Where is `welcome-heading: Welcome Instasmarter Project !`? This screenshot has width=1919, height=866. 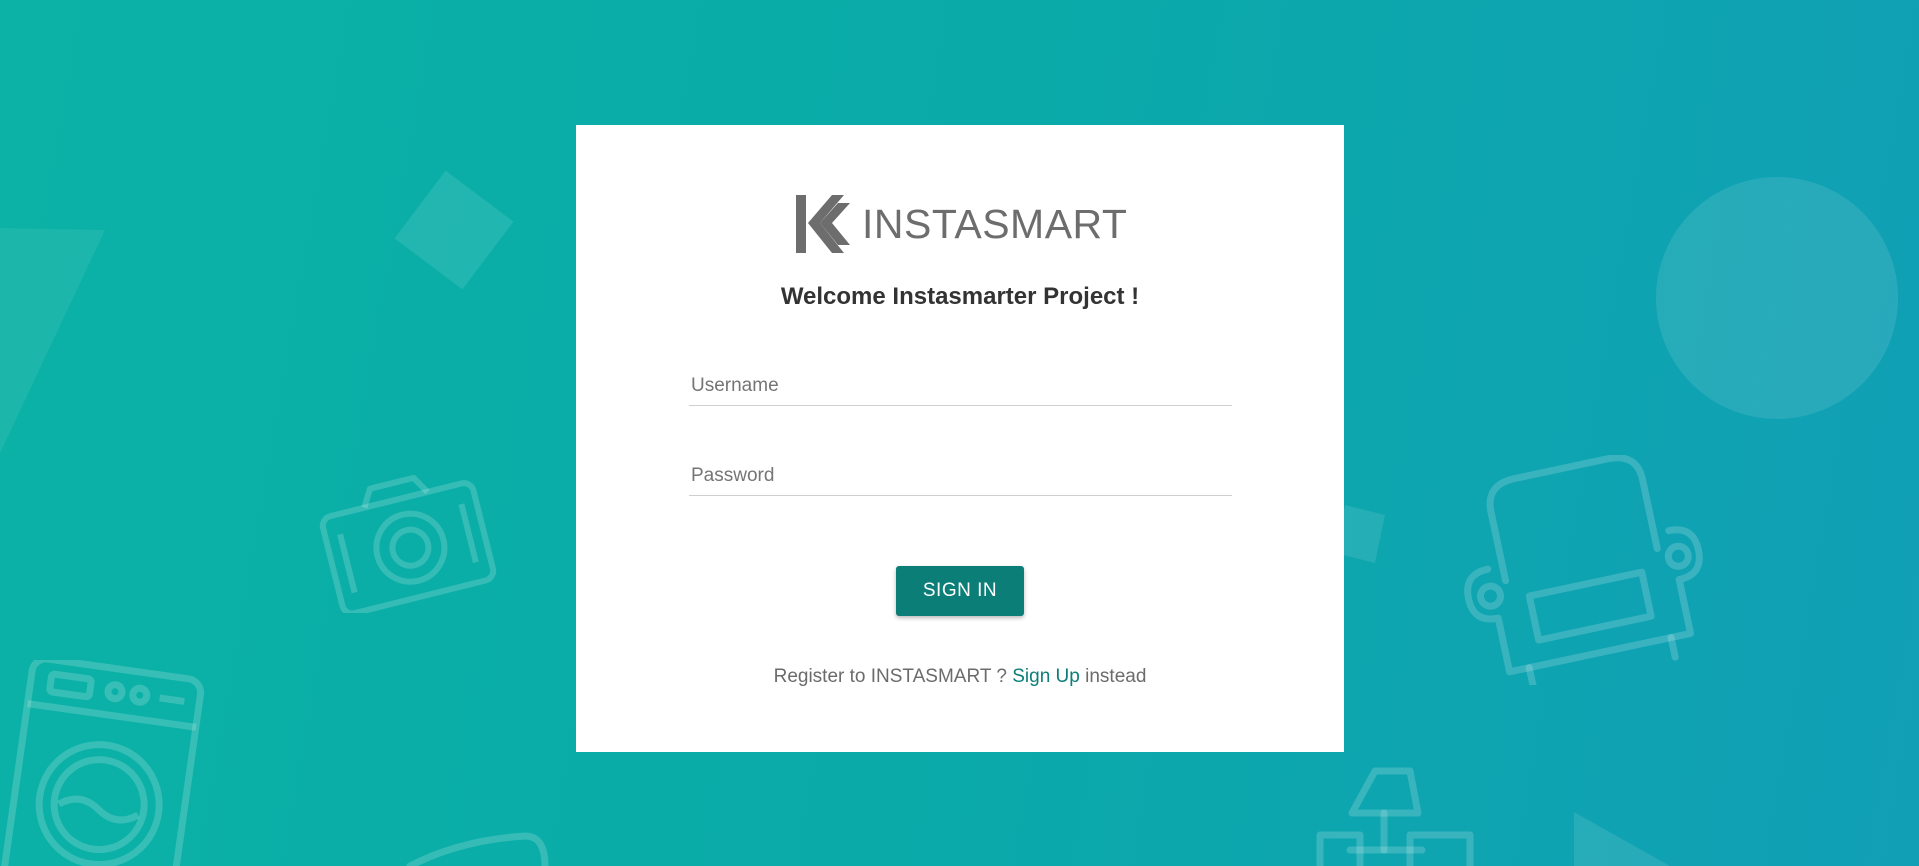 welcome-heading: Welcome Instasmarter Project ! is located at coordinates (960, 296).